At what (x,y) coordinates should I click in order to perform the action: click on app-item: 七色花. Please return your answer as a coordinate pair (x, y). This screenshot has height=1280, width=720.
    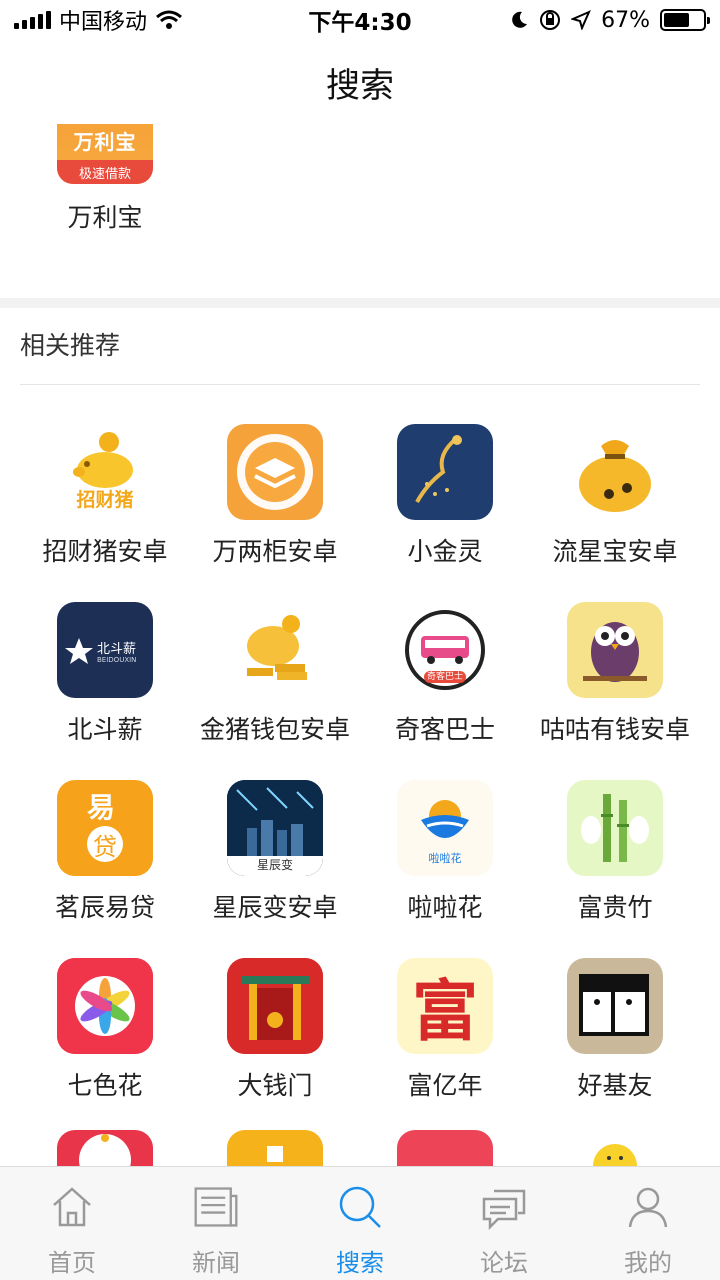
    Looking at the image, I should click on (105, 1030).